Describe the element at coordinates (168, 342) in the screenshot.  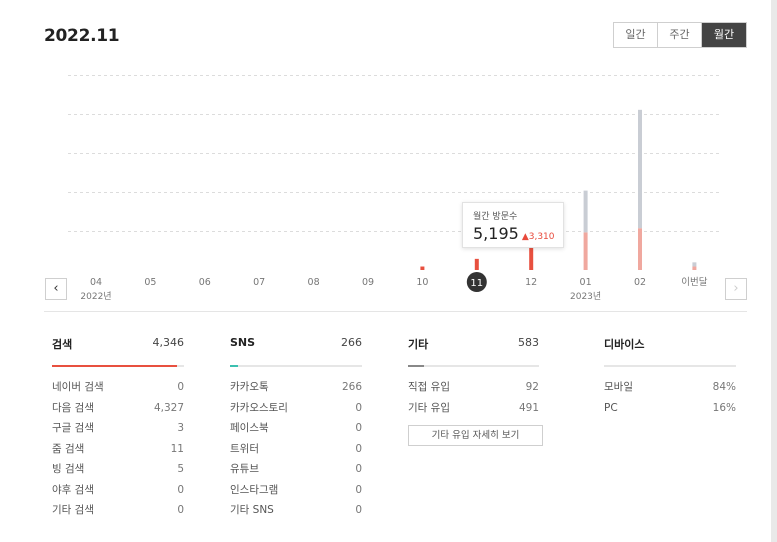
I see `stat-total: 4,346` at that location.